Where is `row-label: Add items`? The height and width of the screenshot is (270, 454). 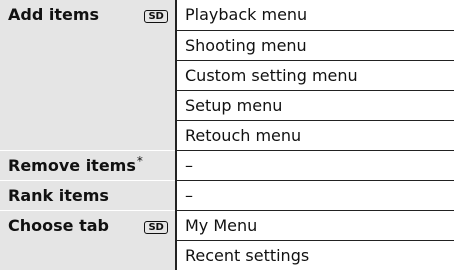
row-label: Add items is located at coordinates (54, 14).